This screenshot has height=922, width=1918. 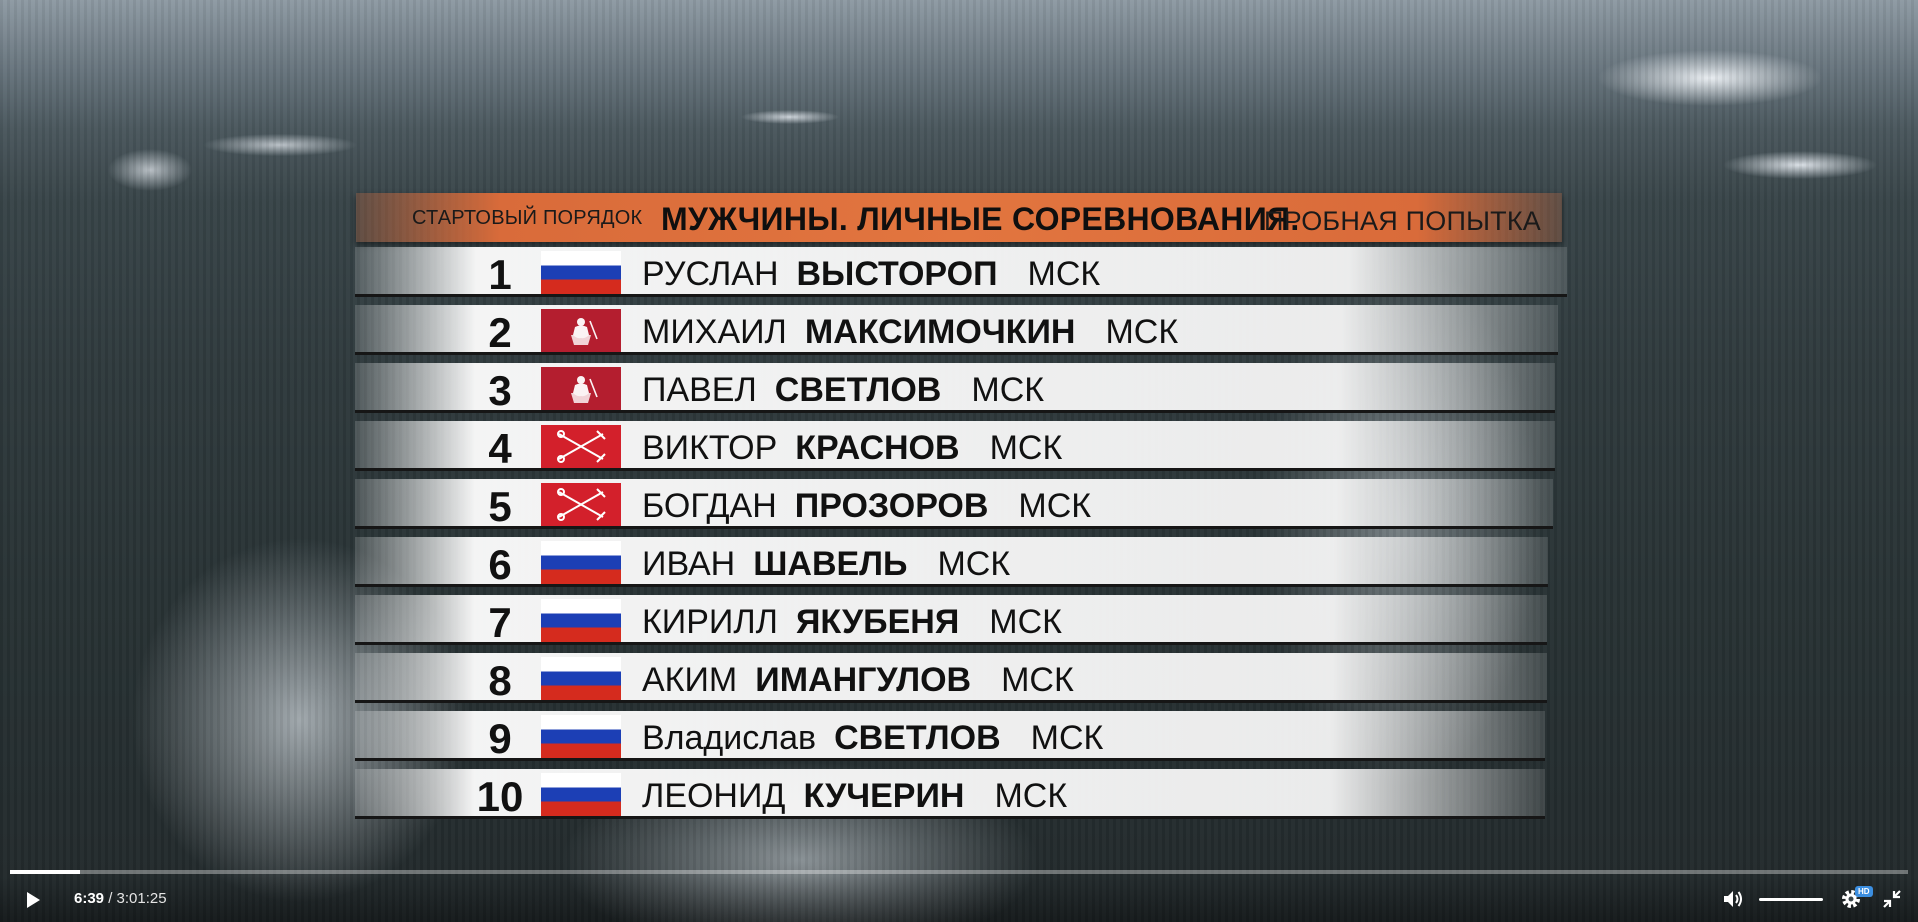 I want to click on volume-slider, so click(x=1791, y=899).